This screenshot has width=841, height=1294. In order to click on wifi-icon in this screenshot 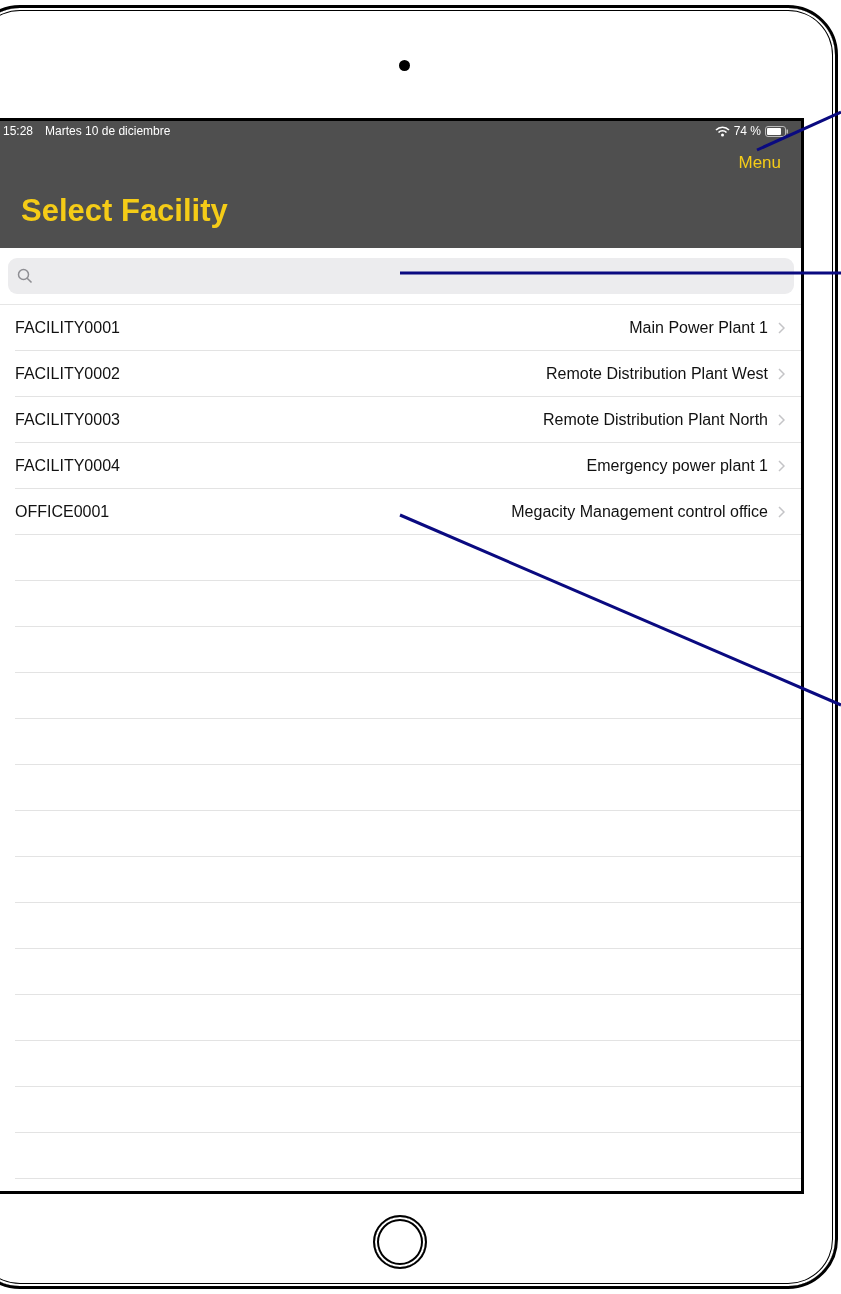, I will do `click(722, 131)`.